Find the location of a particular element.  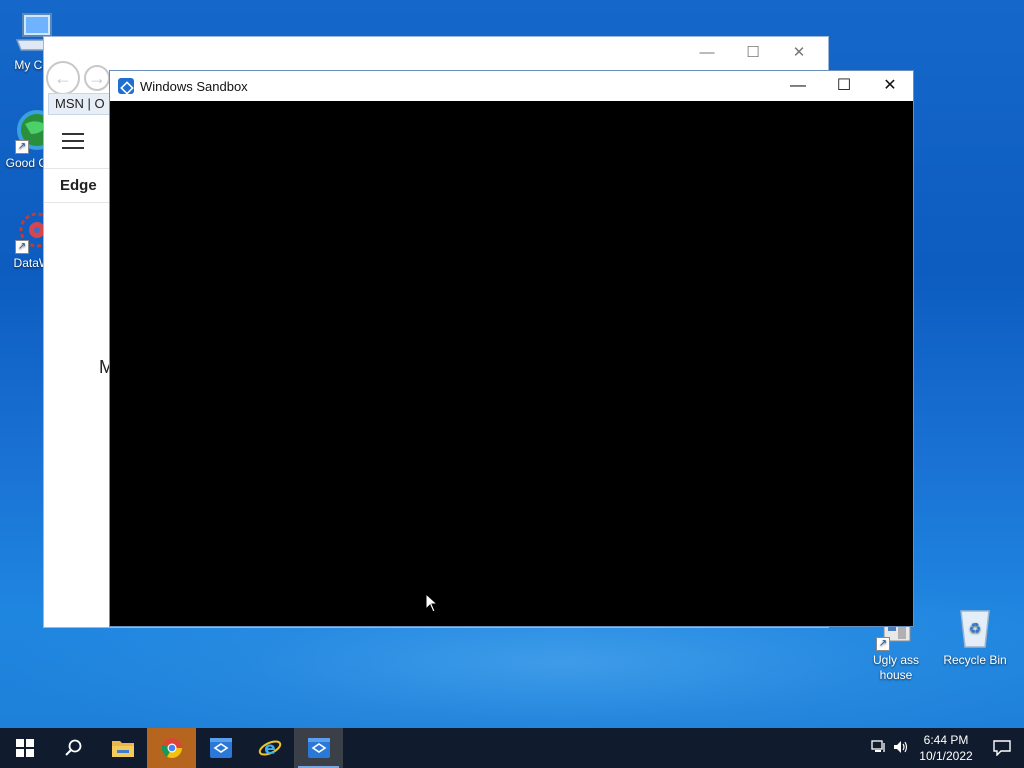

ie-maximize-button: ☐ is located at coordinates (753, 52).